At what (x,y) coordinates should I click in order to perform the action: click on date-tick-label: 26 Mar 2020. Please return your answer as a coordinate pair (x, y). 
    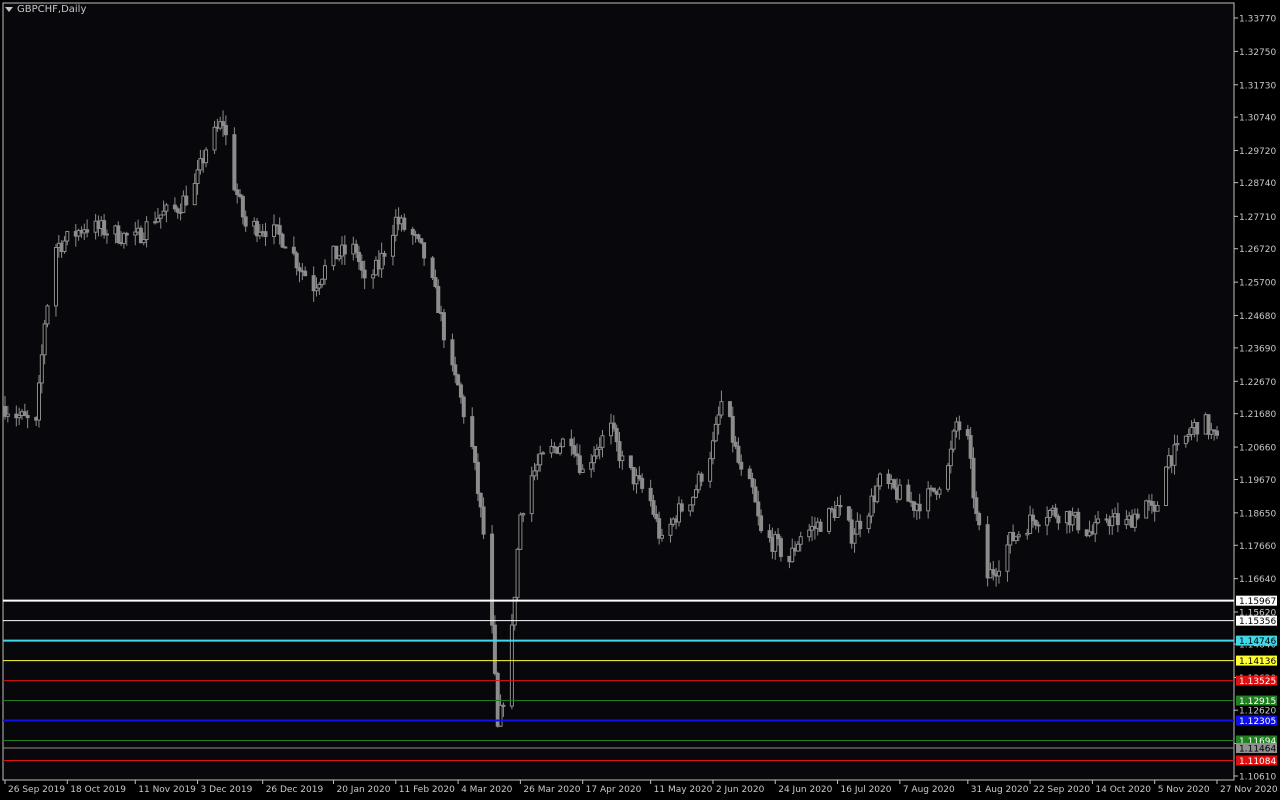
    Looking at the image, I should click on (551, 790).